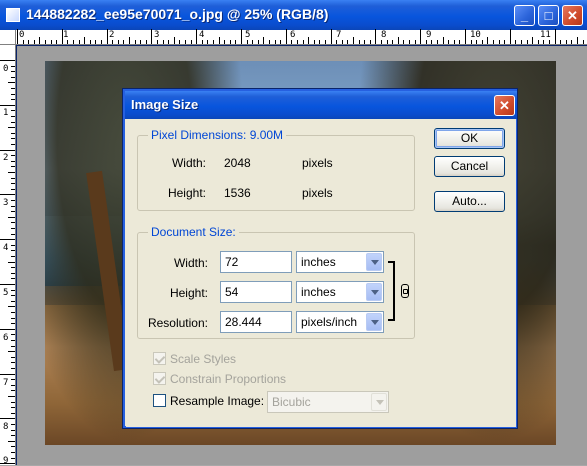  I want to click on constrain-bracket, so click(391, 291).